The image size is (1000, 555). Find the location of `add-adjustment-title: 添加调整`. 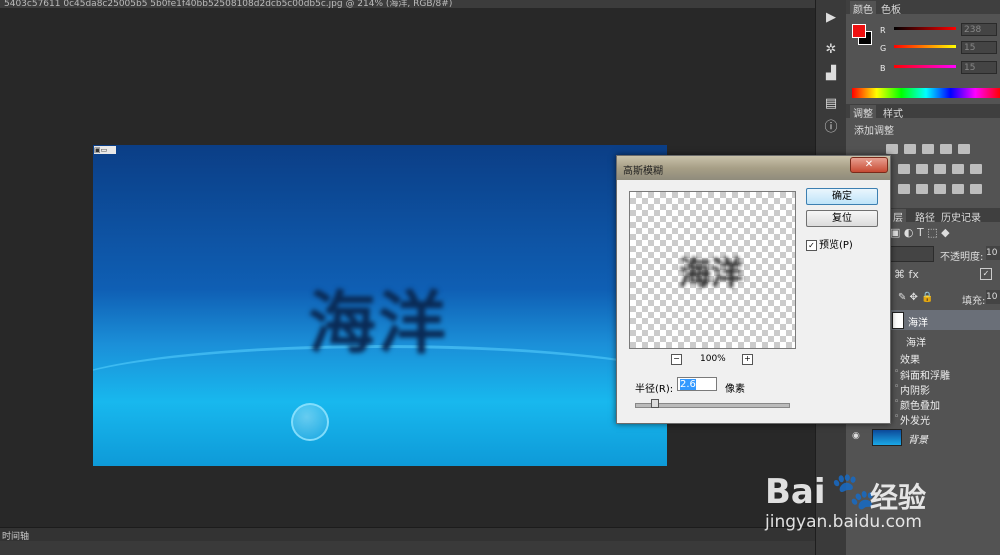

add-adjustment-title: 添加调整 is located at coordinates (874, 131).